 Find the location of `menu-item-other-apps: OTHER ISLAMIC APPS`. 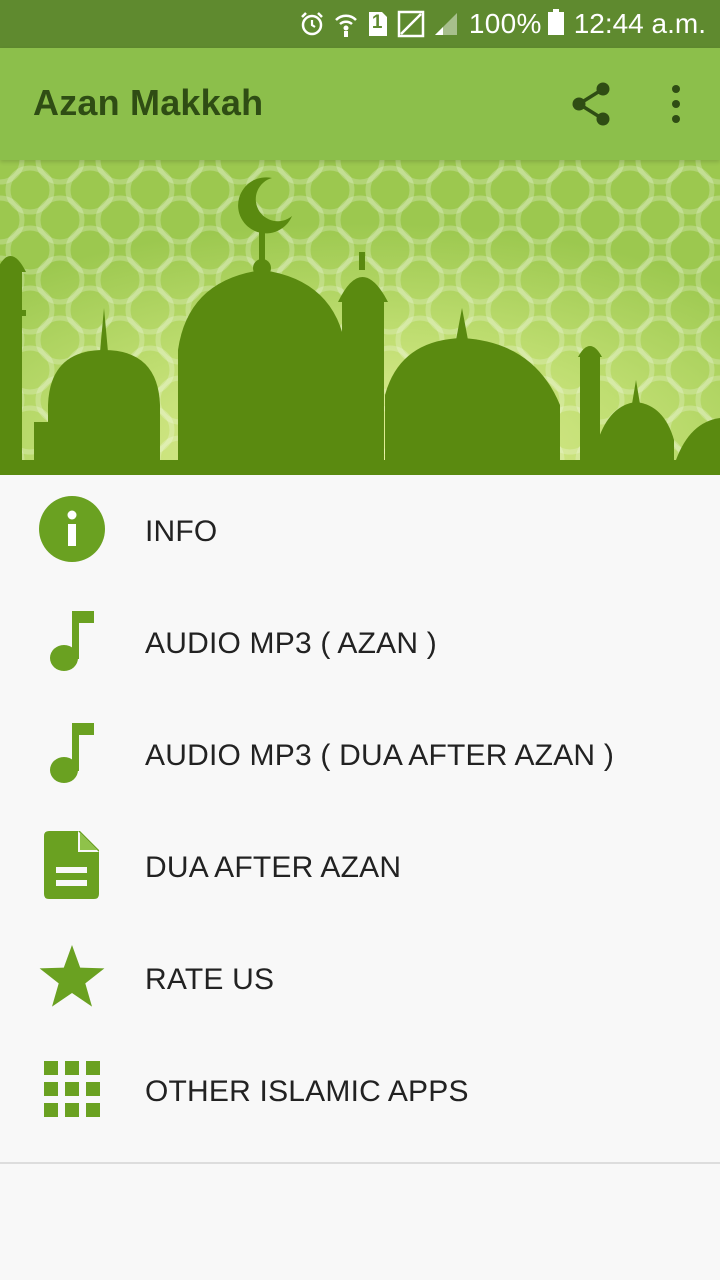

menu-item-other-apps: OTHER ISLAMIC APPS is located at coordinates (360, 1091).